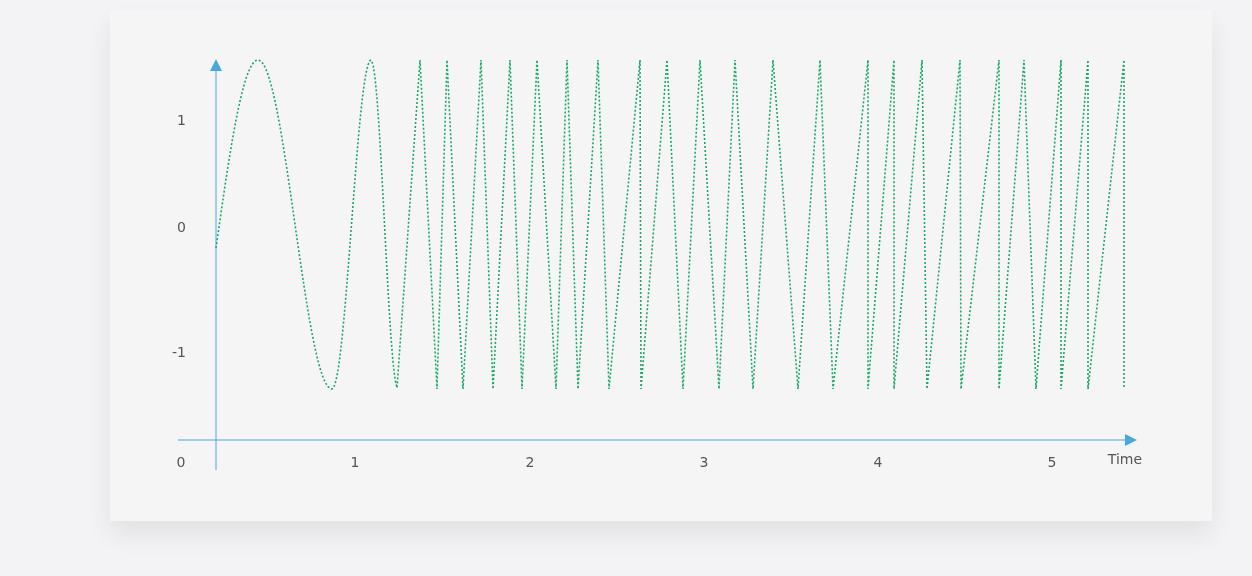 This screenshot has height=576, width=1252. I want to click on x-tick-label: 1, so click(355, 462).